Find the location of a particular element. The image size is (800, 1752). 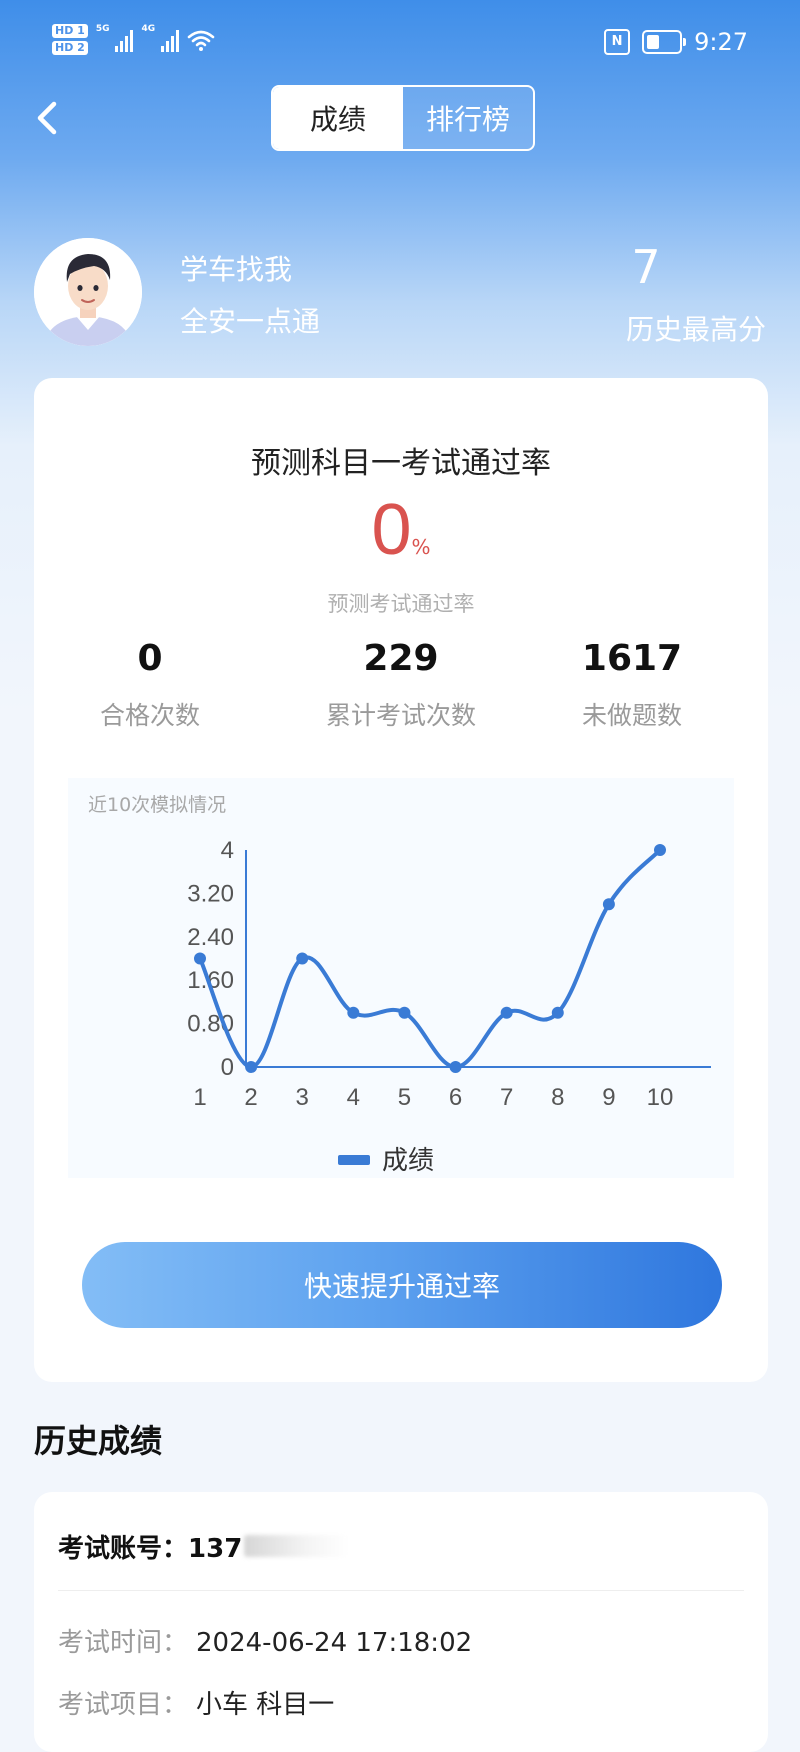

legend-swatch is located at coordinates (354, 1160).